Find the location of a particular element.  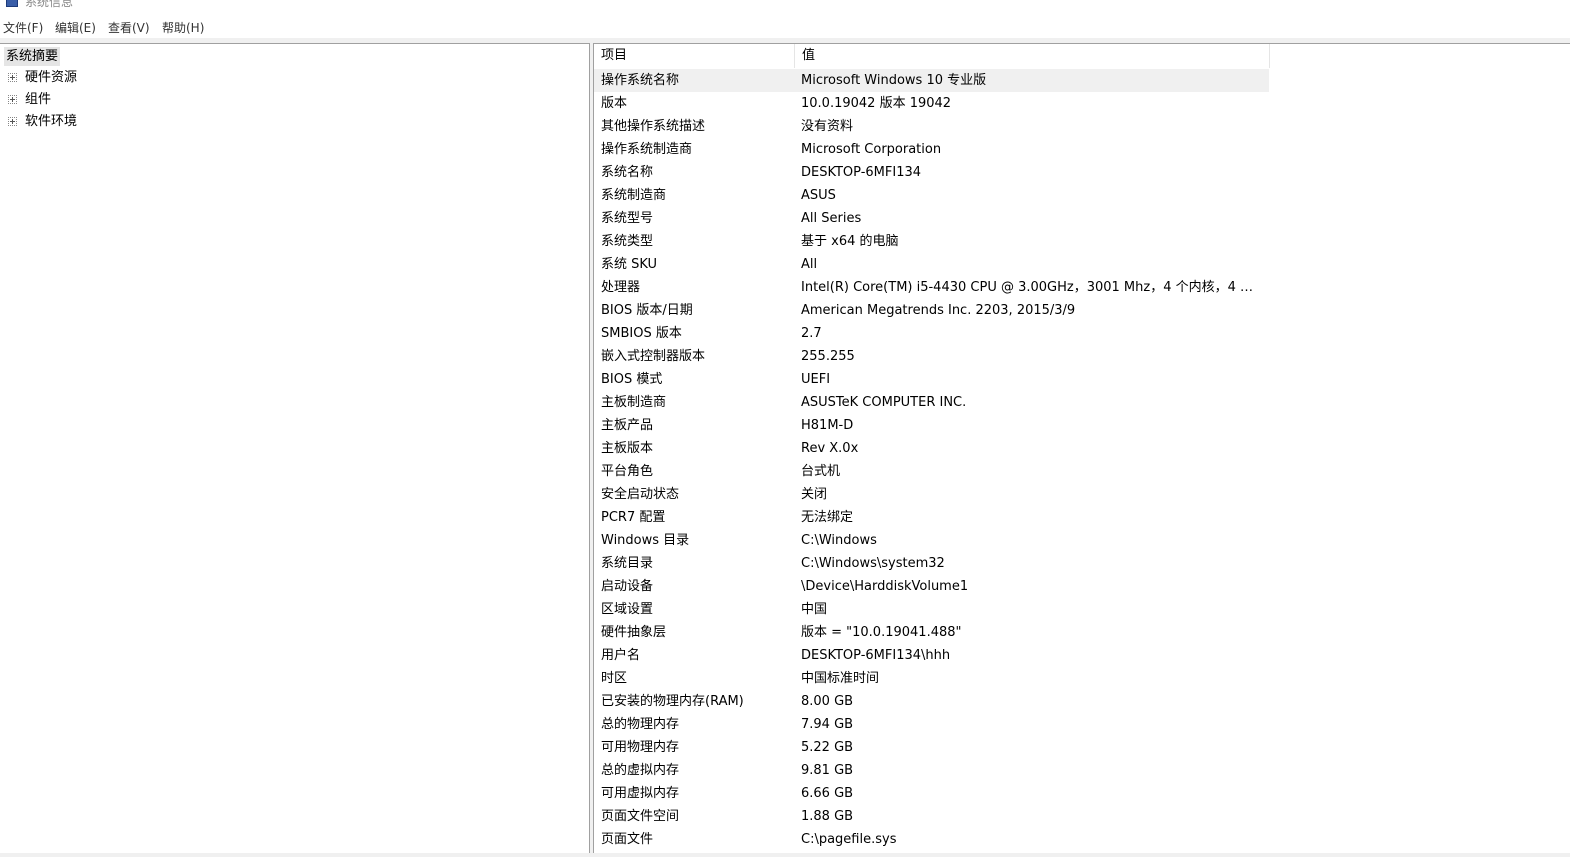

cell-value: ASUS is located at coordinates (818, 195).